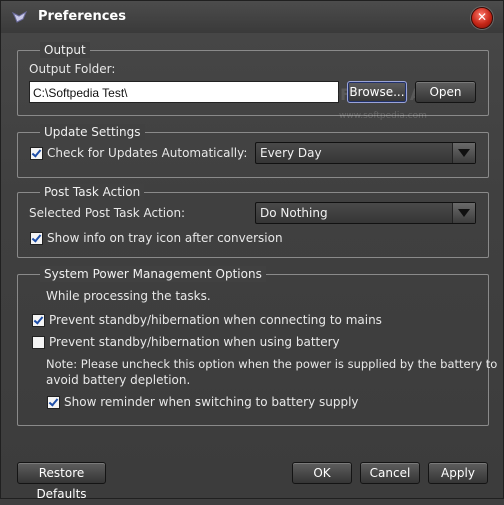 This screenshot has height=505, width=504. I want to click on prevent-mains-checkbox, so click(38, 320).